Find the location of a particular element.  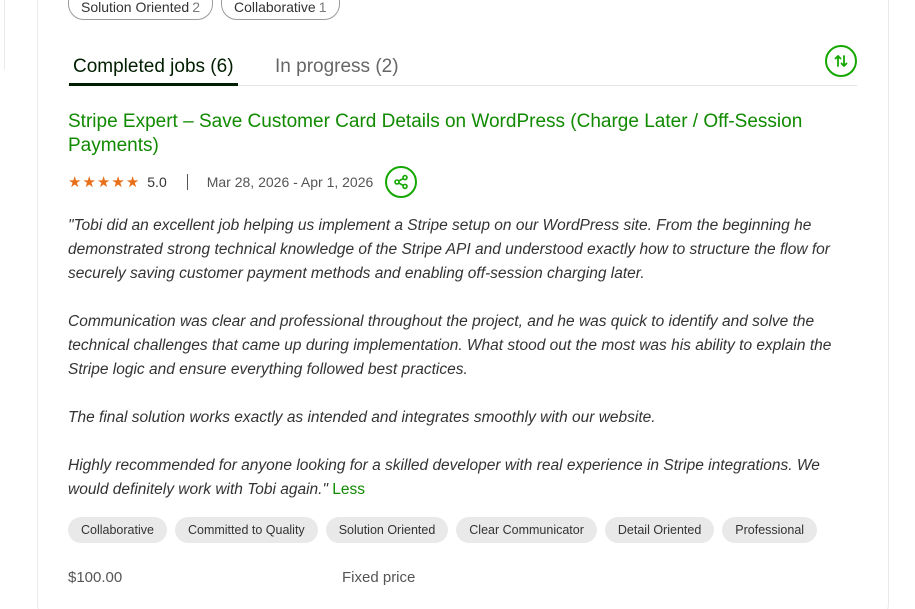

left-panel-edge is located at coordinates (2, 35).